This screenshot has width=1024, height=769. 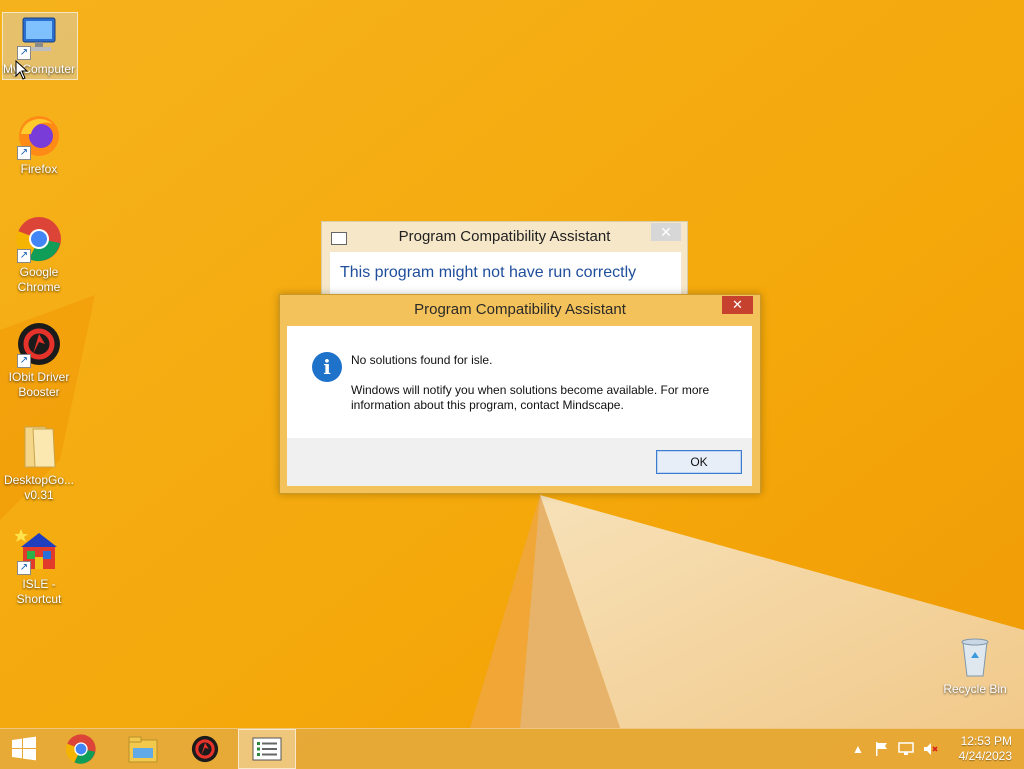 I want to click on desktop-icon-google-chrome: ↗ Google Chrome, so click(x=39, y=255).